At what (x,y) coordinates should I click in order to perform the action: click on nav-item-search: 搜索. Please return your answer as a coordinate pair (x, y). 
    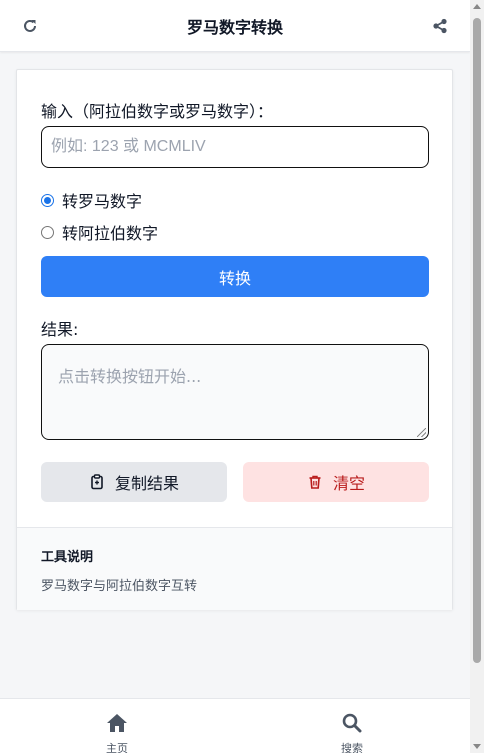
    Looking at the image, I should click on (352, 733).